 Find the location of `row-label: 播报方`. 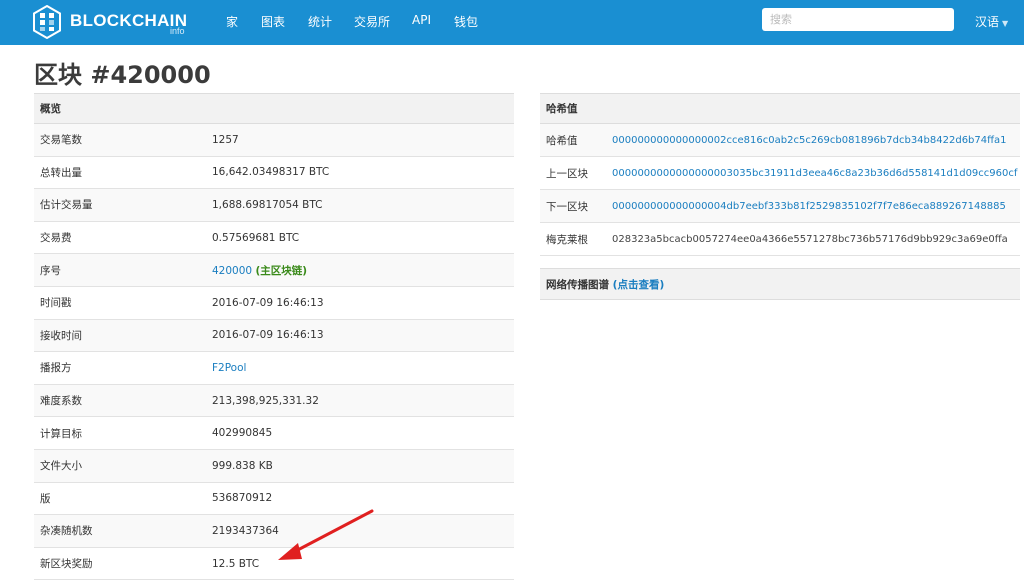

row-label: 播报方 is located at coordinates (120, 368).